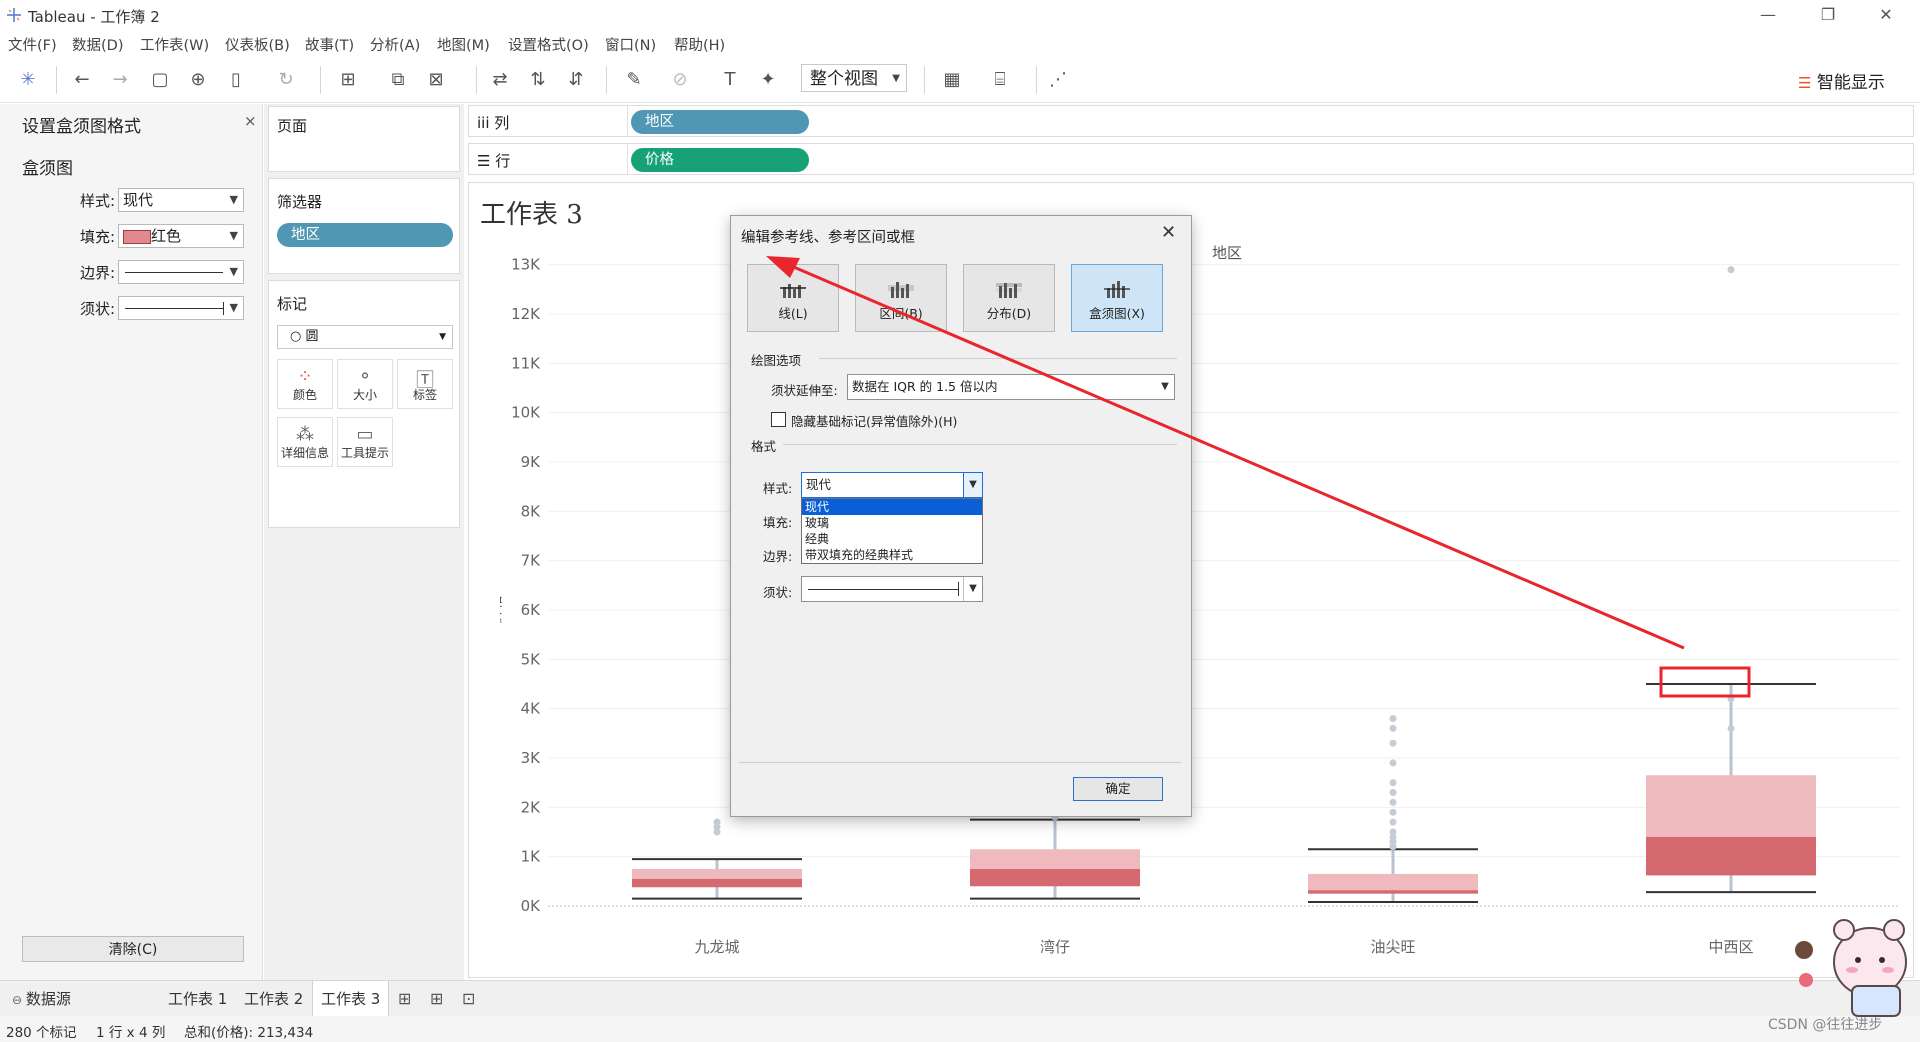 The width and height of the screenshot is (1920, 1042). What do you see at coordinates (436, 999) in the screenshot?
I see `new-dashboard-tab-icon: ⊞` at bounding box center [436, 999].